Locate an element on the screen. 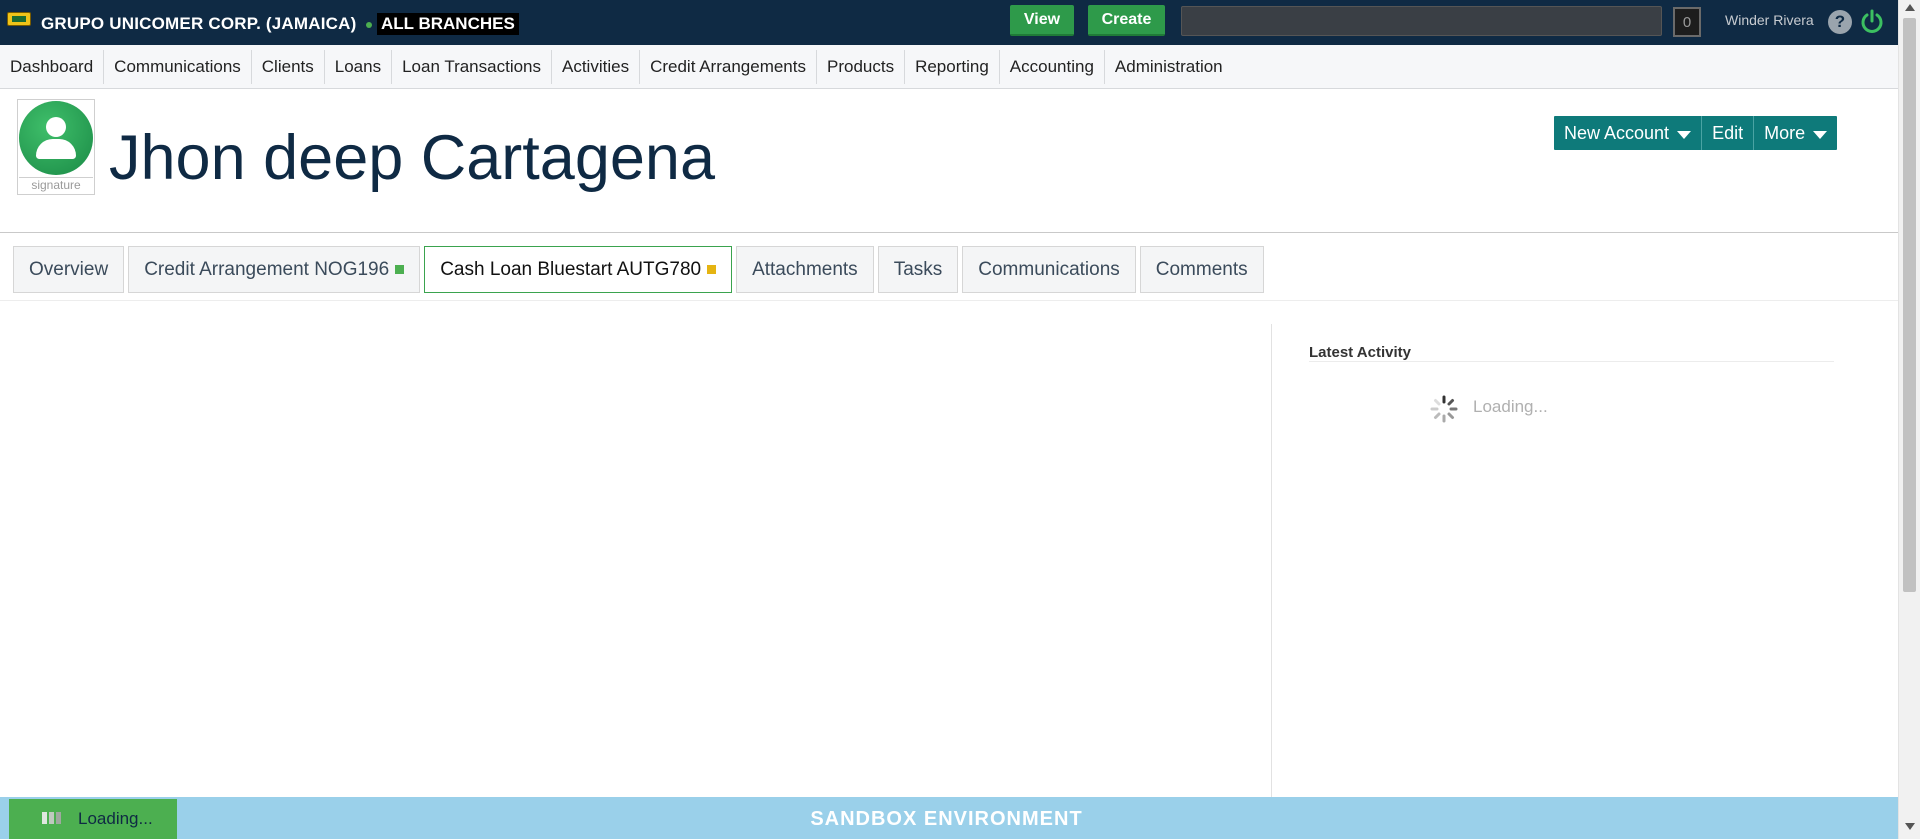  organization-name: GRUPO UNICOMER CORP. (JAMAICA) is located at coordinates (199, 23).